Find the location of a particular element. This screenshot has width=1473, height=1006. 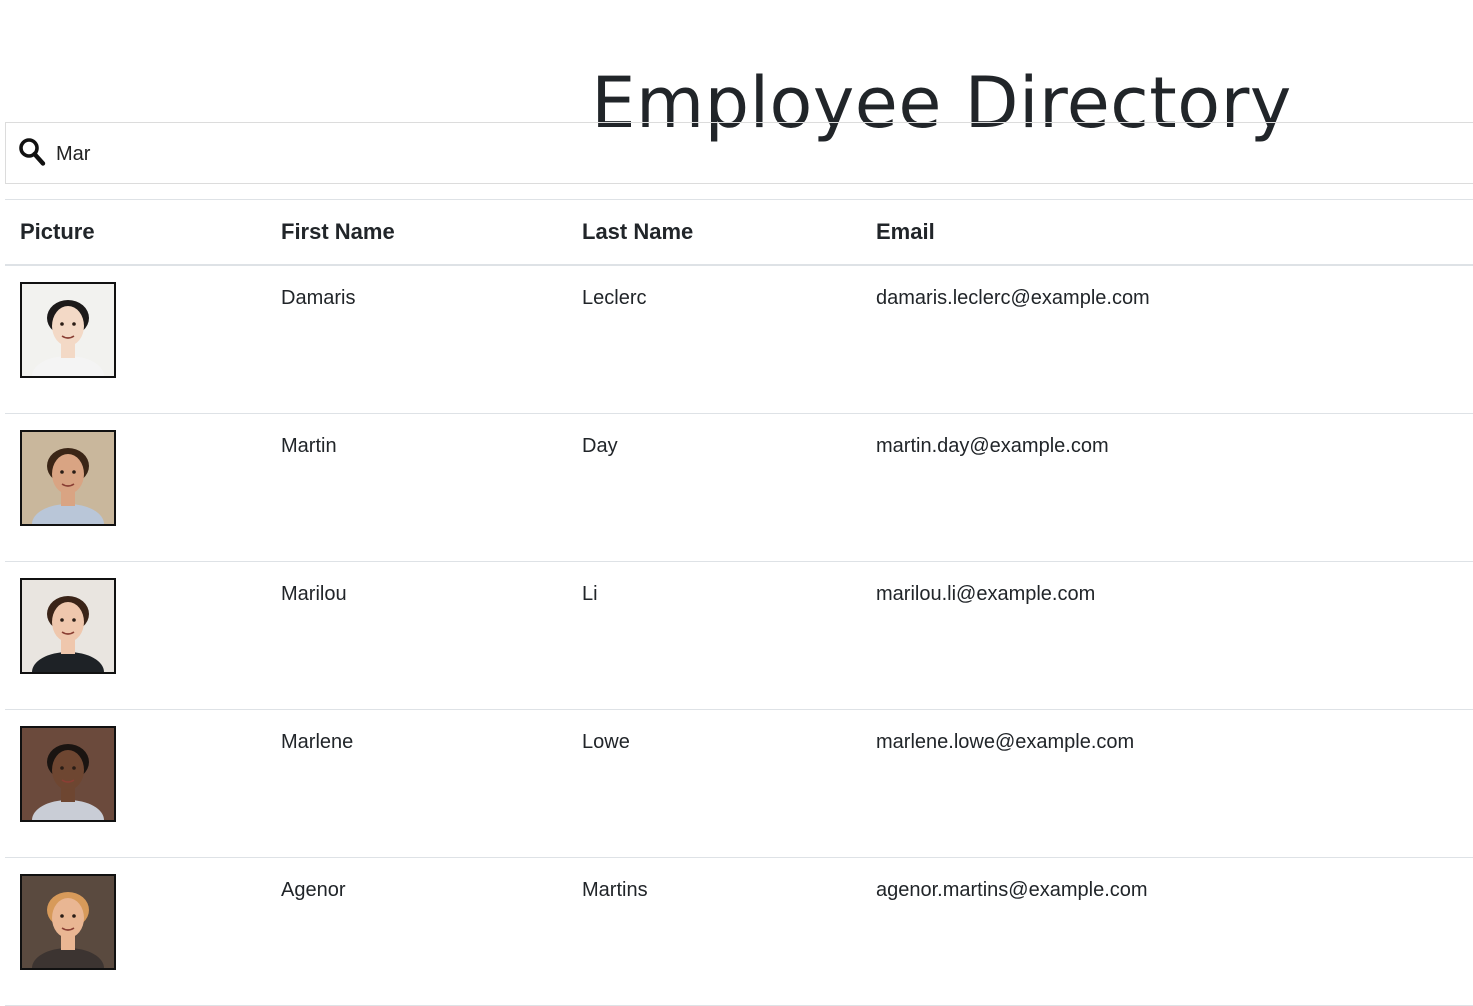

first-name-cell: Damaris is located at coordinates (416, 339).